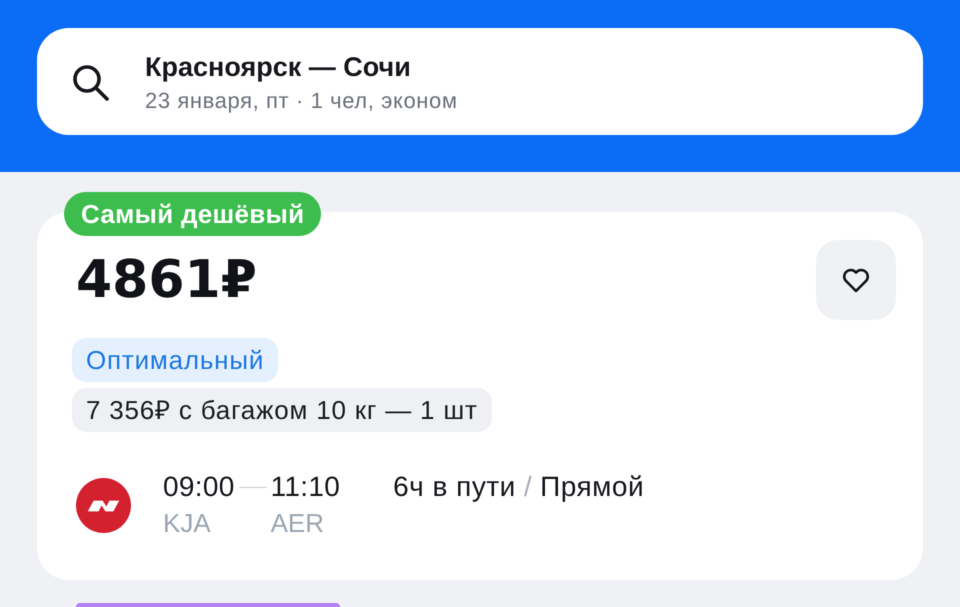  Describe the element at coordinates (193, 214) in the screenshot. I see `offer-badge: Самый дешёвый` at that location.